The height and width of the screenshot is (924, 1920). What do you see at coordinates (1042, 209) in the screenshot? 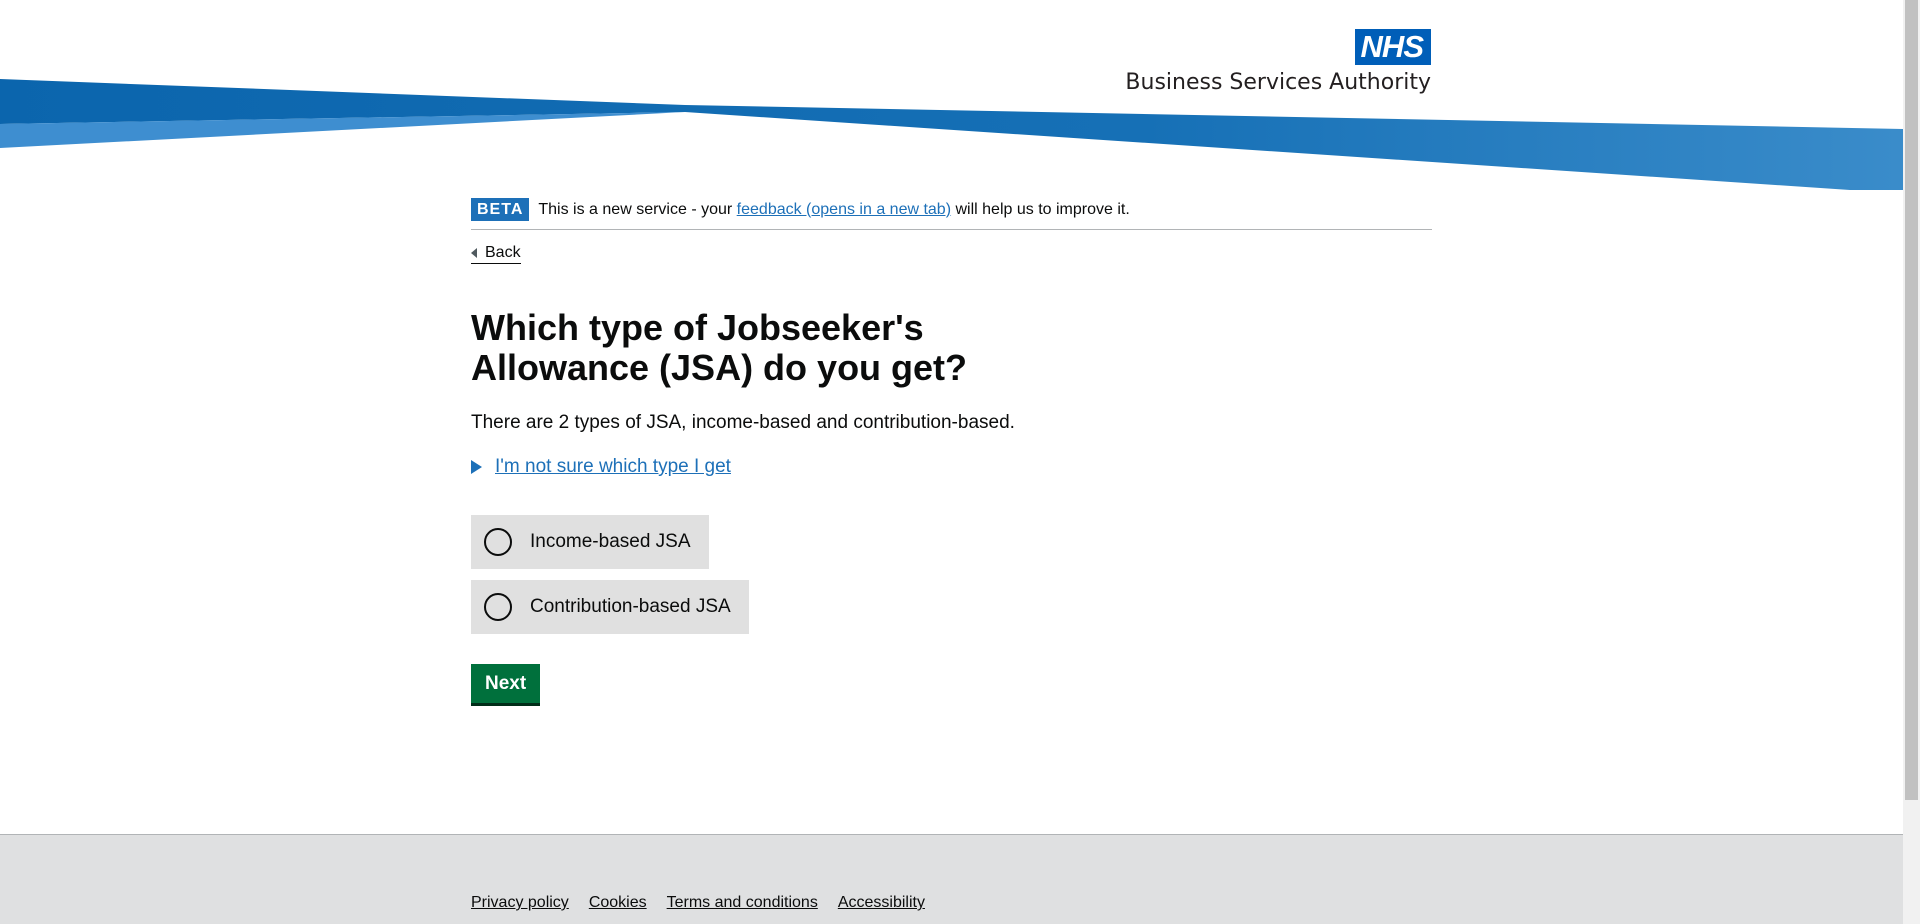
I see `phase-text-after: will help us to improve it.` at bounding box center [1042, 209].